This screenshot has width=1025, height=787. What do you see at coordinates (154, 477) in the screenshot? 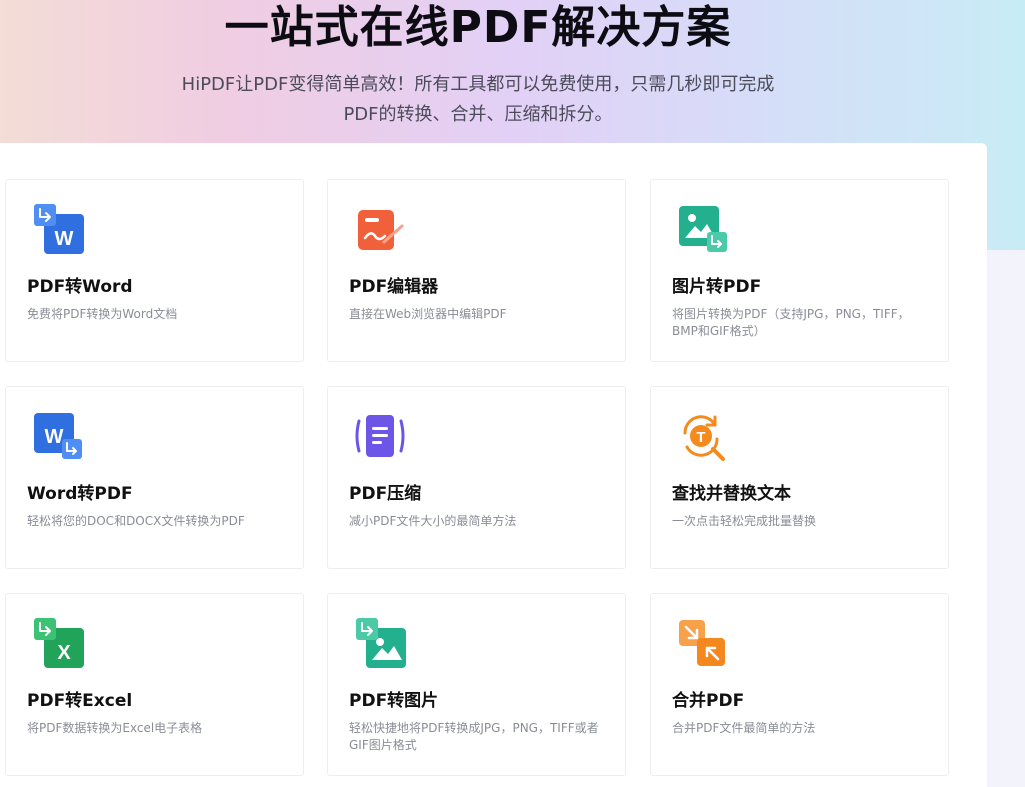
I see `tool-card-word-to-pdf: W Word转PDF 轻松将您的DOC和DOCX文件转换为PDF` at bounding box center [154, 477].